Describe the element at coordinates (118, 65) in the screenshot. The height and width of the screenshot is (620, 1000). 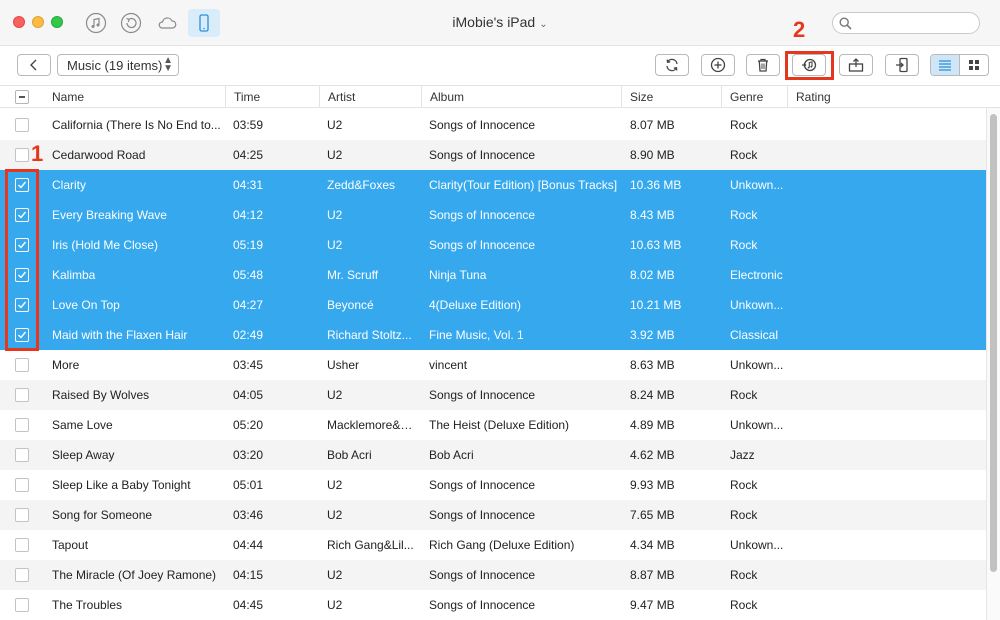
I see `category-select: Music (19 items) ▲ ▼` at that location.